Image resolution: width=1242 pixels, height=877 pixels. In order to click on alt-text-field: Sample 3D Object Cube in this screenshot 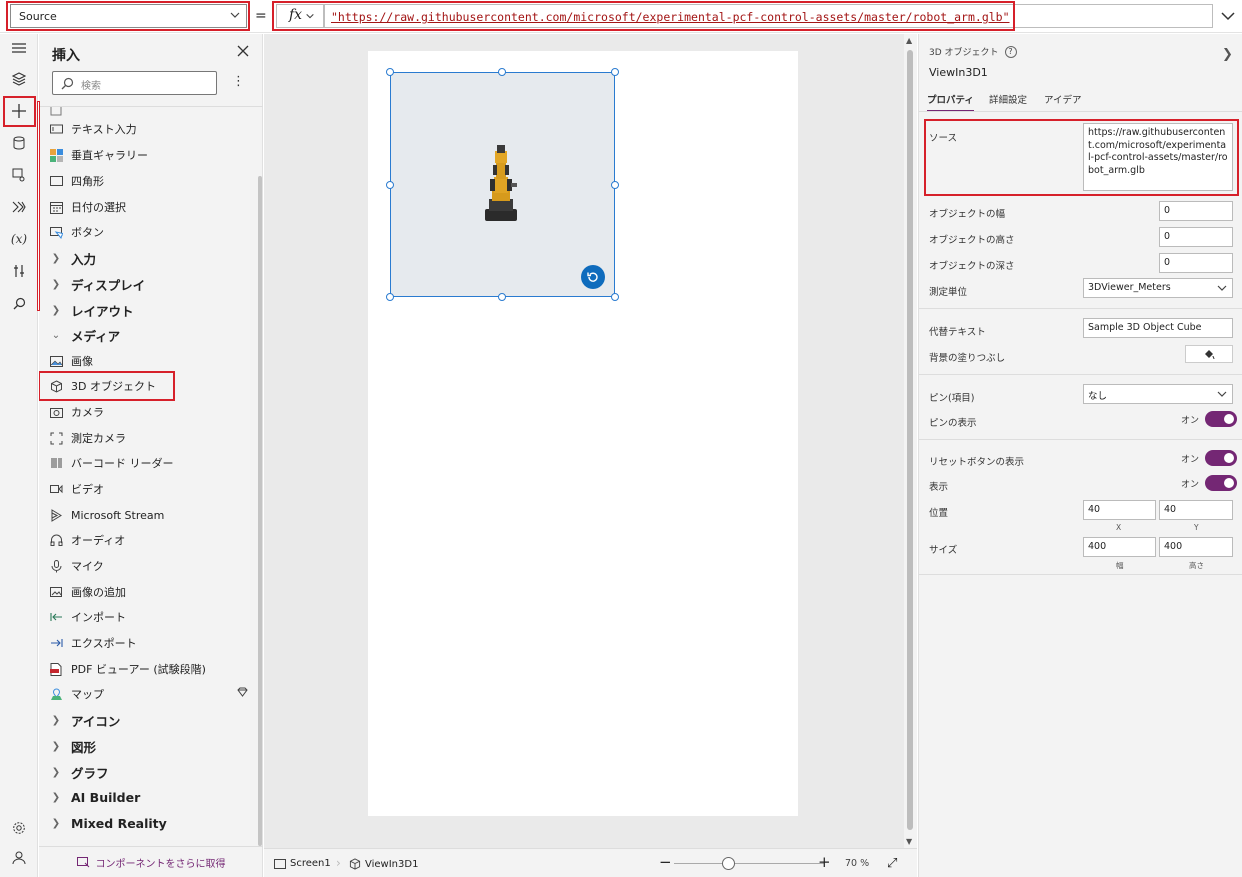, I will do `click(1158, 328)`.